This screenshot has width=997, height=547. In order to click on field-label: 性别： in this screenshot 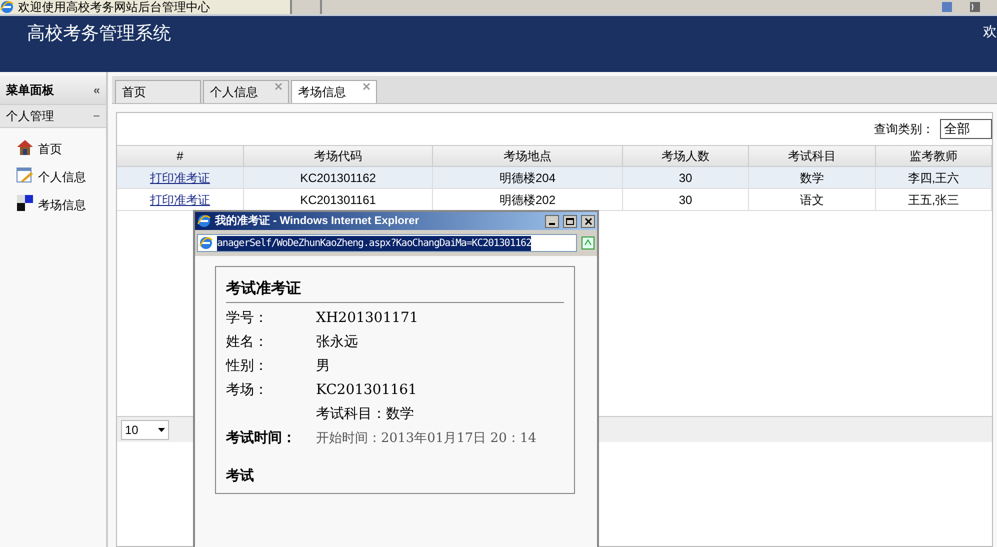, I will do `click(247, 366)`.